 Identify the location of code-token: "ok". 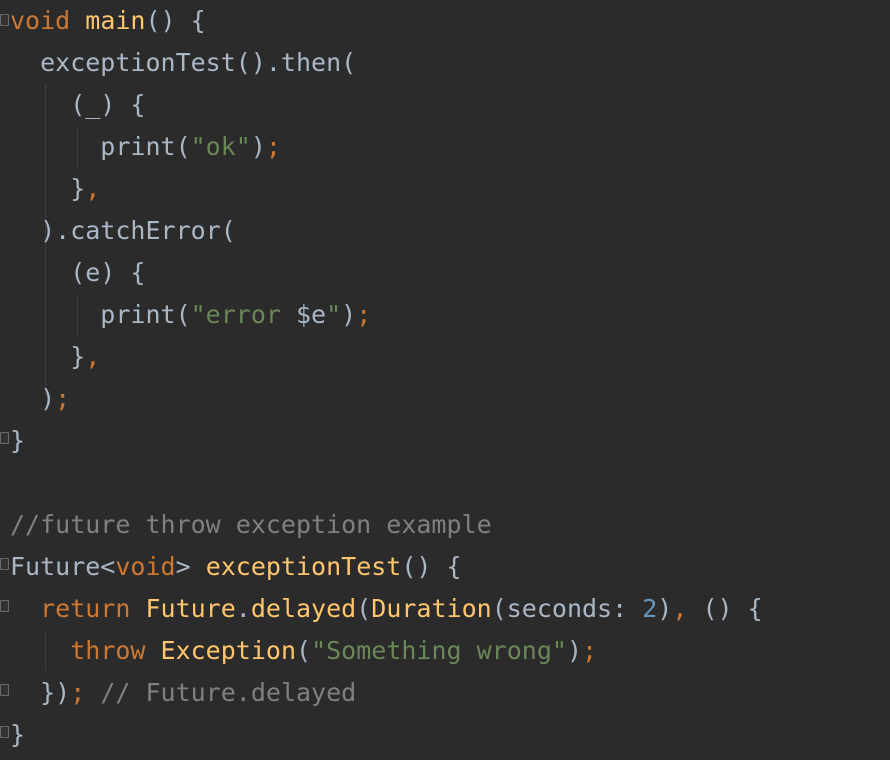
(220, 146).